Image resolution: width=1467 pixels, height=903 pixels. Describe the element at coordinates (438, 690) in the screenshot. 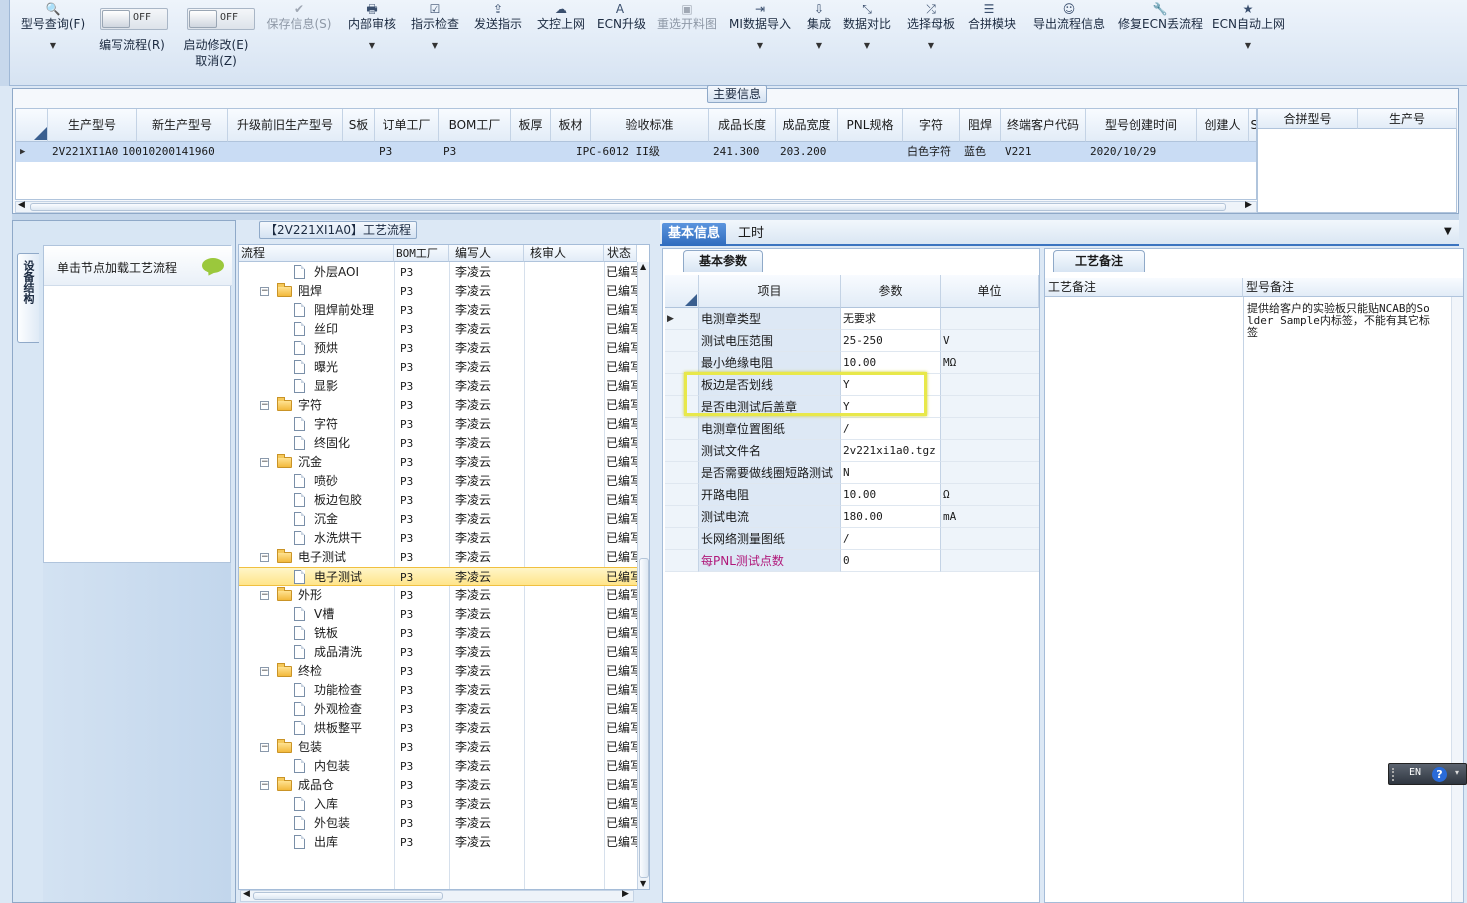

I see `tree-step-row: 功能检查 P3 李凌云 已编写` at that location.